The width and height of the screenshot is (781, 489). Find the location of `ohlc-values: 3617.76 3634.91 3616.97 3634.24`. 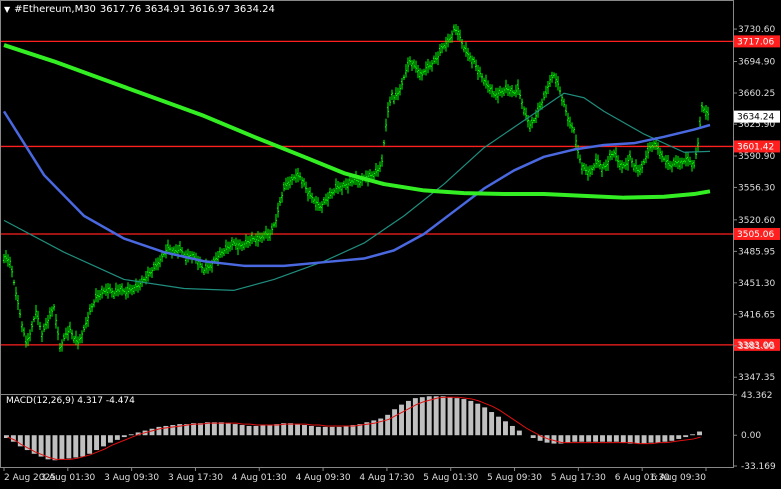

ohlc-values: 3617.76 3634.91 3616.97 3634.24 is located at coordinates (187, 9).